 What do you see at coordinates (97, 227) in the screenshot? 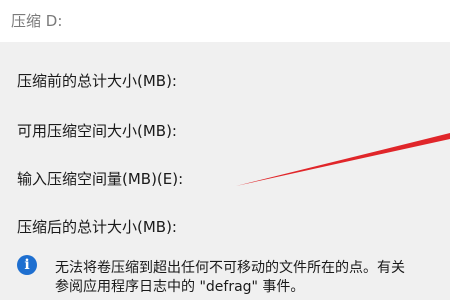
I see `total-size-after-label: 压缩后的总计大小(MB):` at bounding box center [97, 227].